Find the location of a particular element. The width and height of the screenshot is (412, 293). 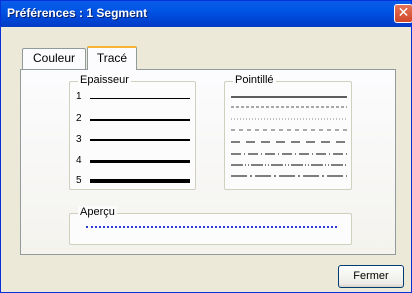

pointille-group: Pointillé is located at coordinates (288, 132).